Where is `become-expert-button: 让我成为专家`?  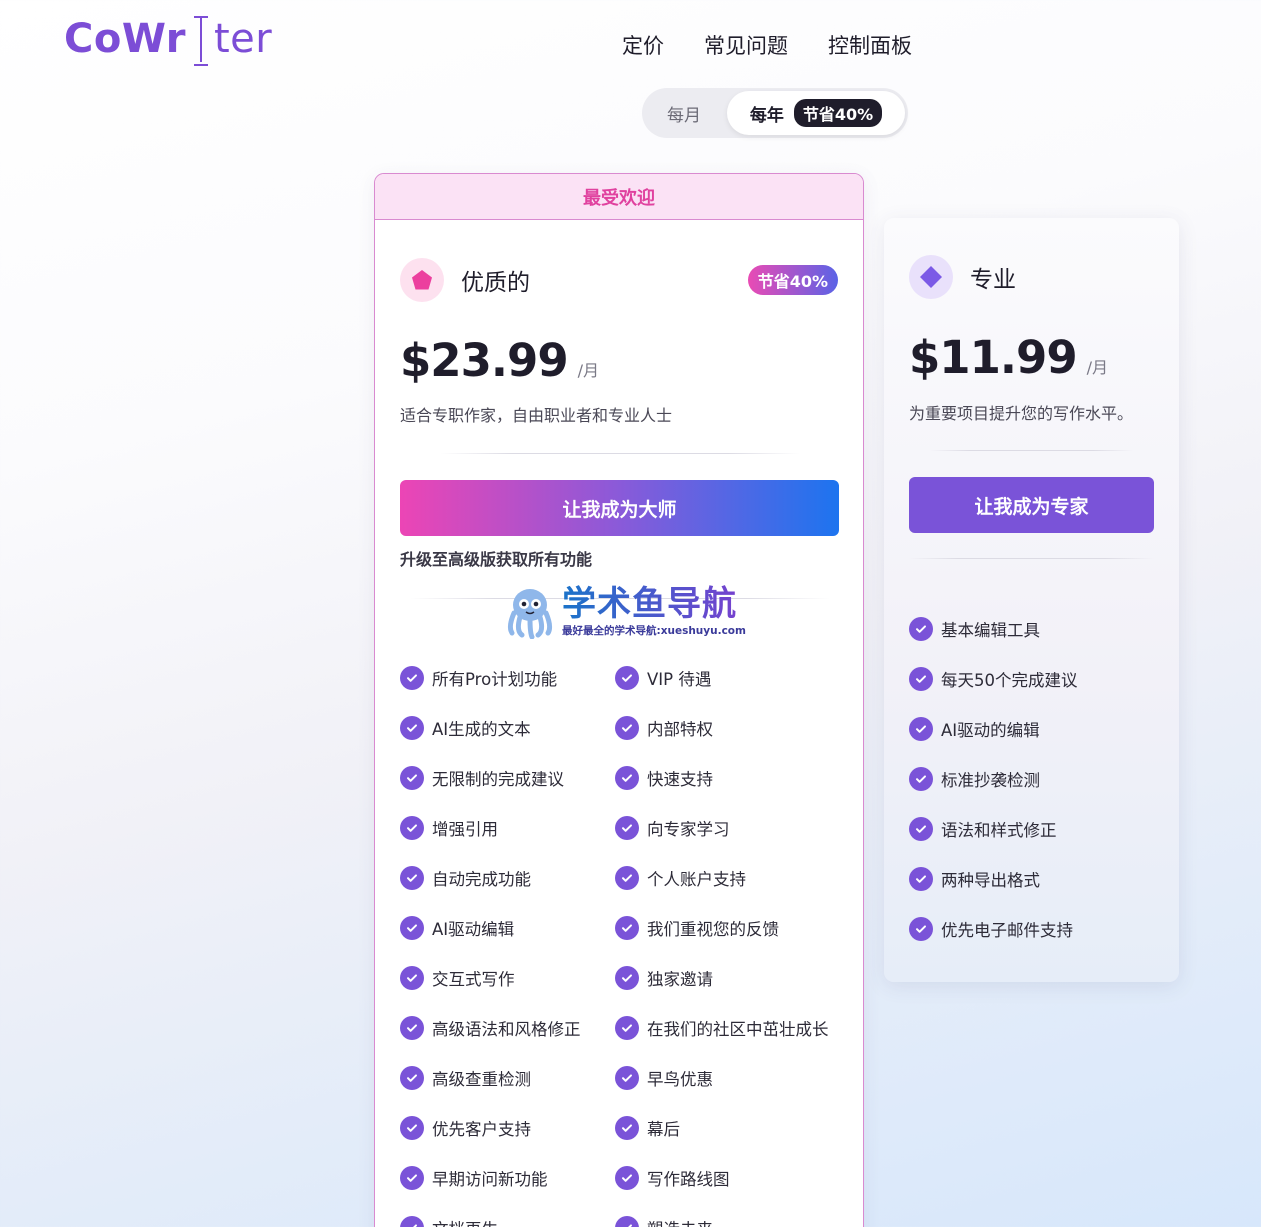
become-expert-button: 让我成为专家 is located at coordinates (1031, 505).